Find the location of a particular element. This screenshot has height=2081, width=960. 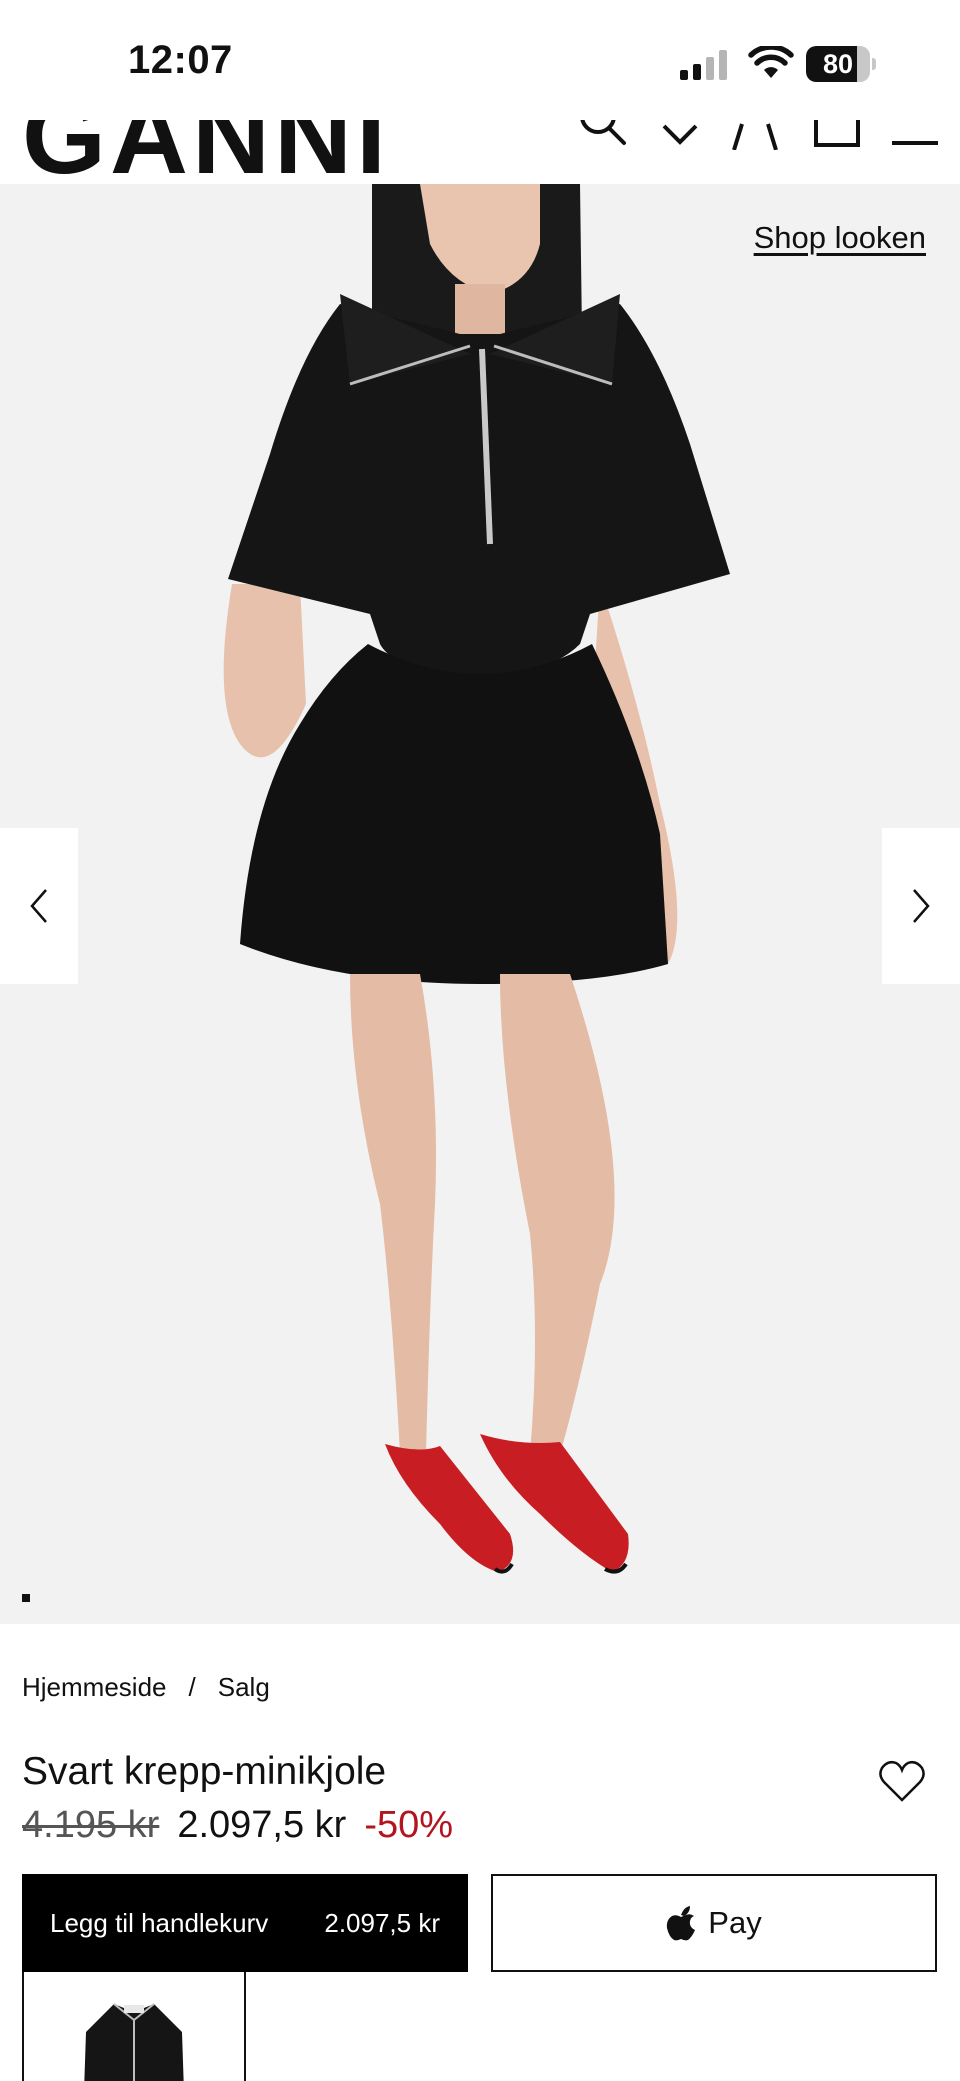

bag-icon is located at coordinates (837, 135).